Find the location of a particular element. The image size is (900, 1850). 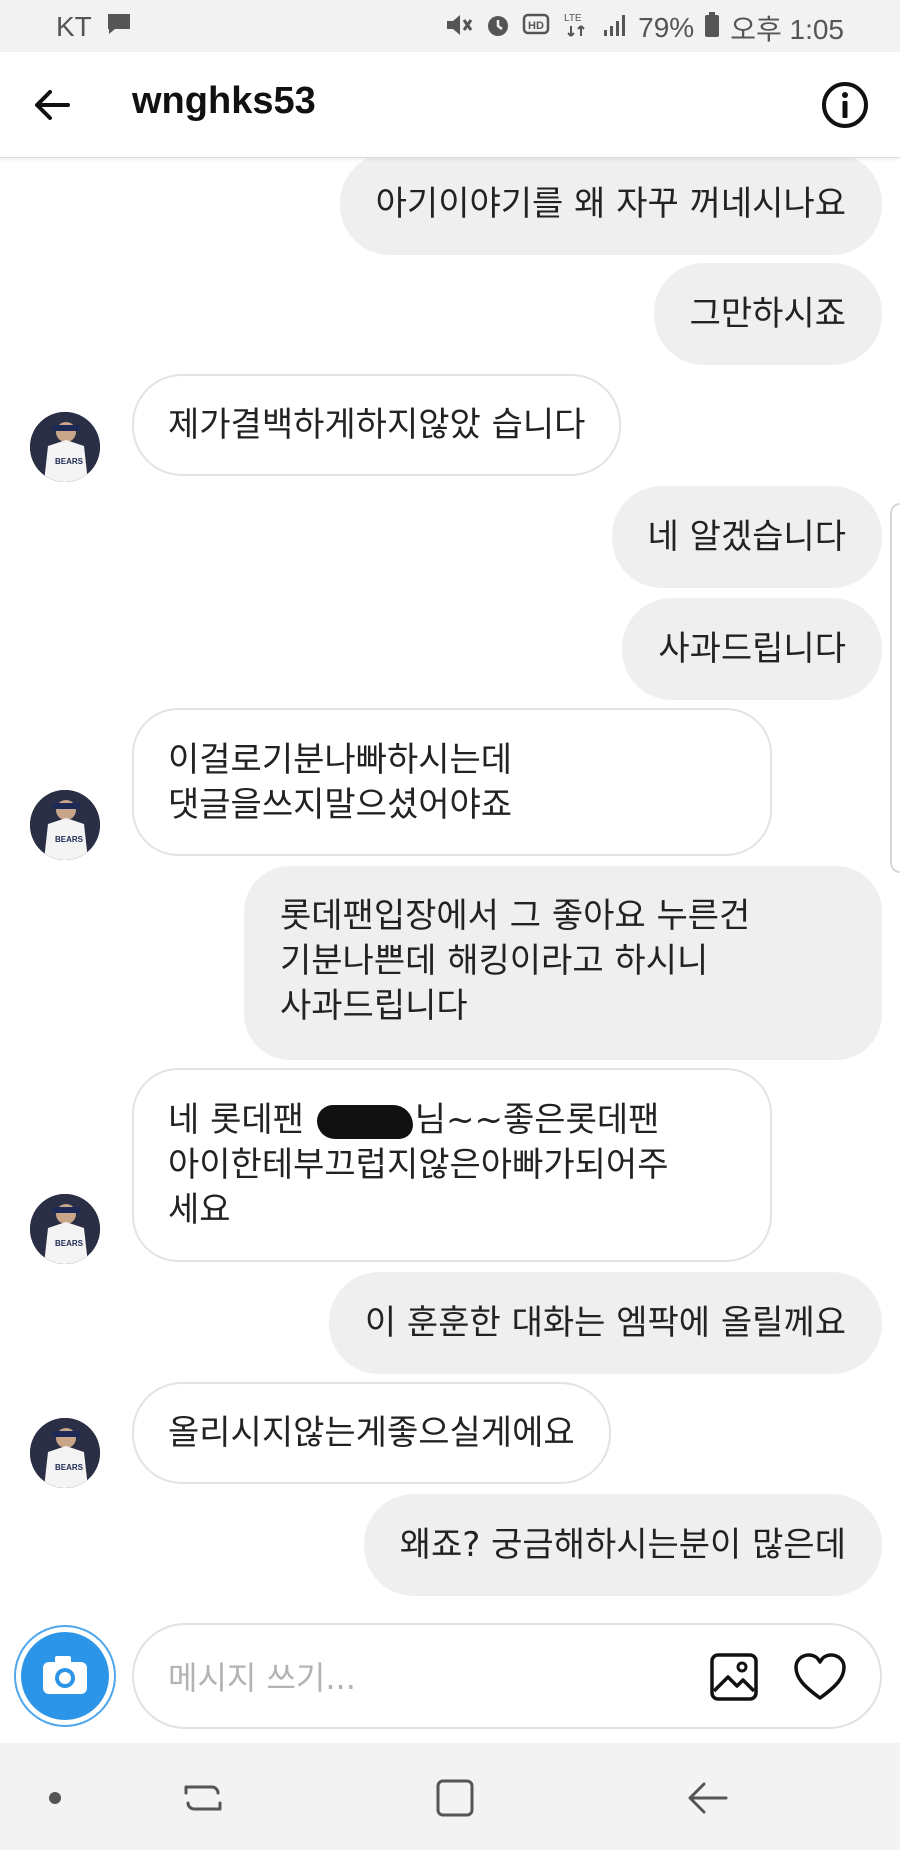

message-text: 이 훈훈한 대화는 엠팍에 올릴께요 is located at coordinates (605, 1322).